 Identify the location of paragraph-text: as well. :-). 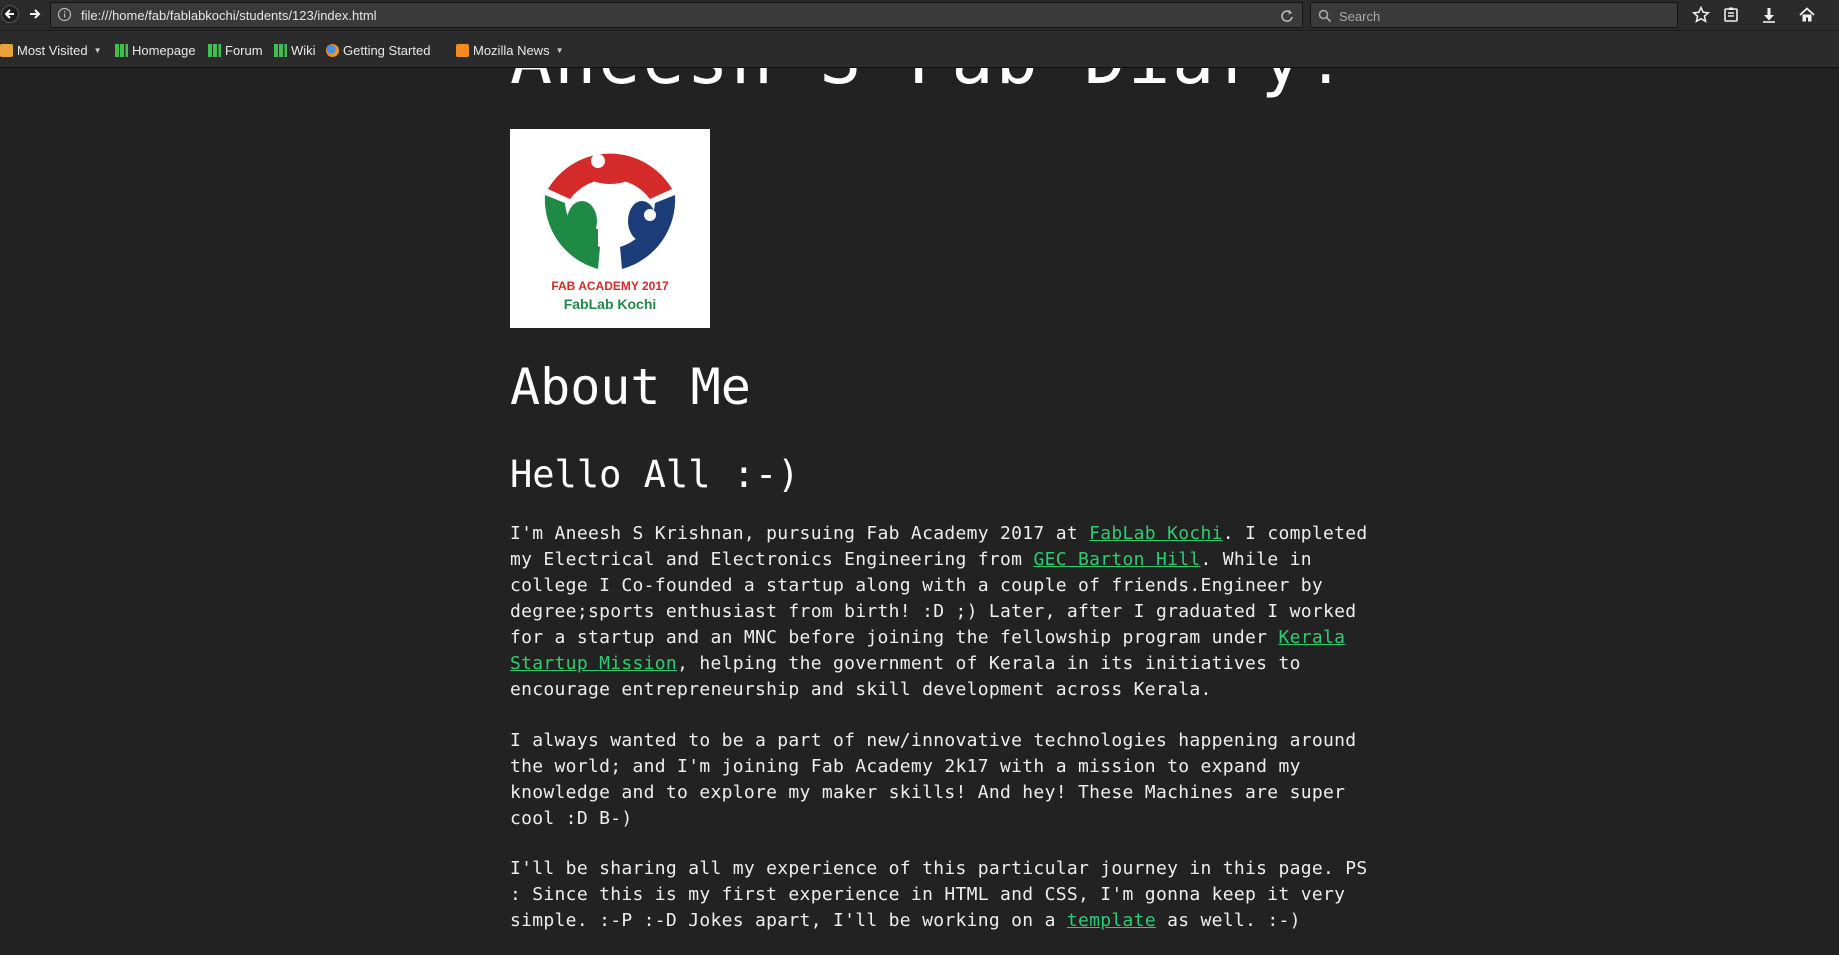
(1228, 920).